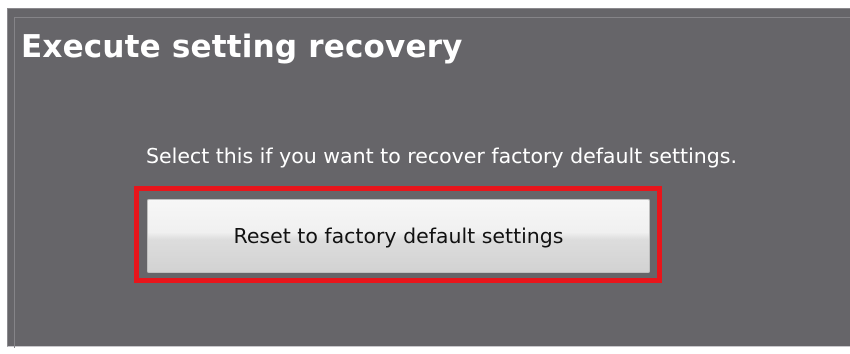 This screenshot has height=354, width=850. Describe the element at coordinates (242, 47) in the screenshot. I see `section-title: Execute setting recovery` at that location.